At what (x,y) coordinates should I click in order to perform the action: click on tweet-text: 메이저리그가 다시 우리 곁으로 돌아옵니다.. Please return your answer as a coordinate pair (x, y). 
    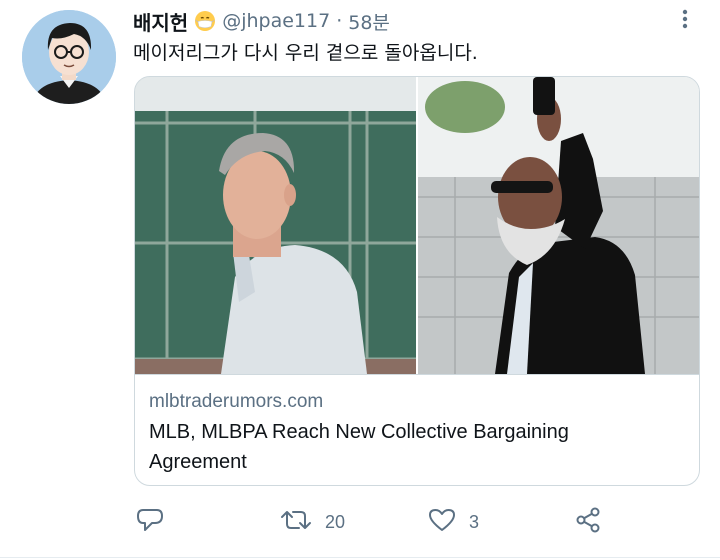
    Looking at the image, I should click on (305, 53).